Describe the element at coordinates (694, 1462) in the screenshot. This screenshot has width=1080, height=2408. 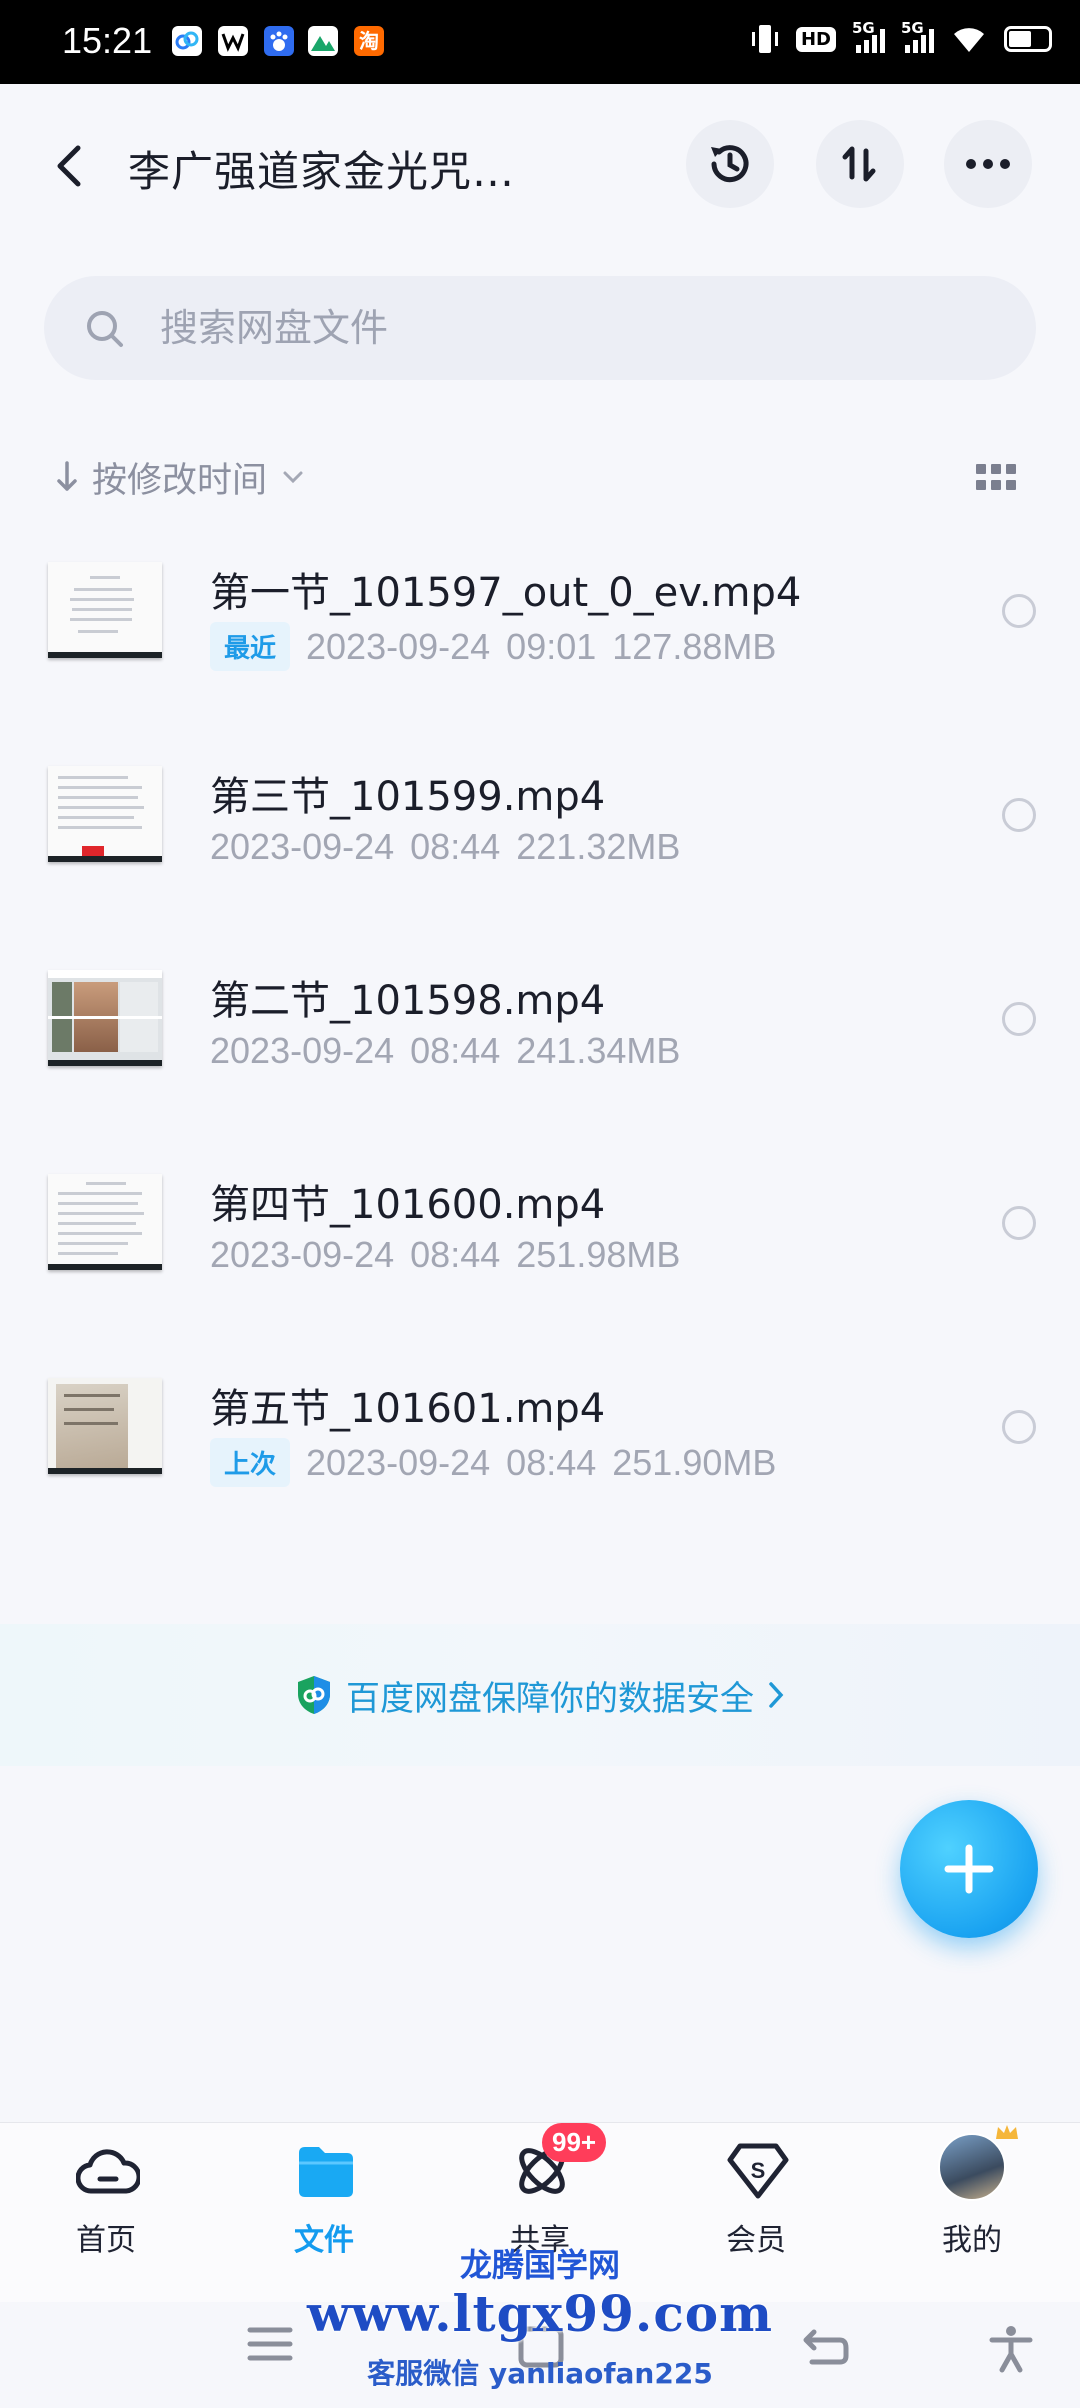
I see `file-size: 251.90MB` at that location.